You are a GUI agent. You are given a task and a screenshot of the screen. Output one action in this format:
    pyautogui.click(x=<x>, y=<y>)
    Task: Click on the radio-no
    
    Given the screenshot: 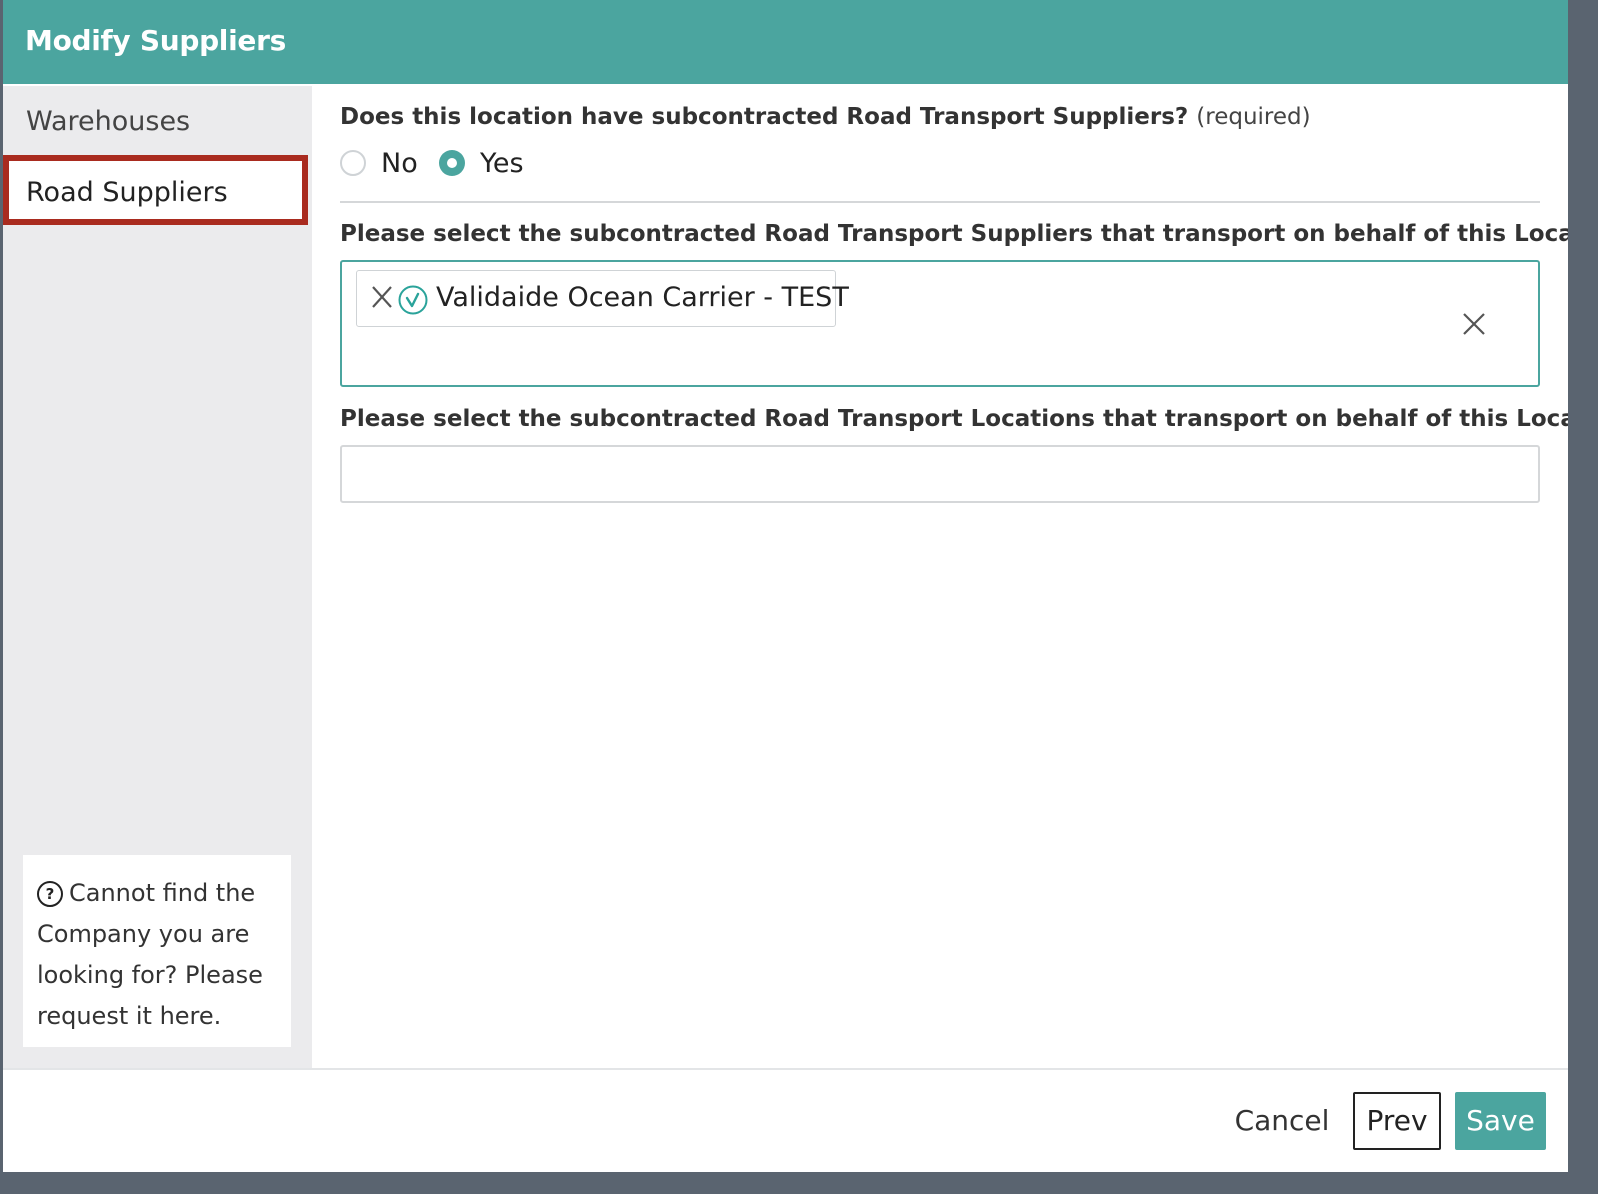 What is the action you would take?
    pyautogui.click(x=353, y=163)
    